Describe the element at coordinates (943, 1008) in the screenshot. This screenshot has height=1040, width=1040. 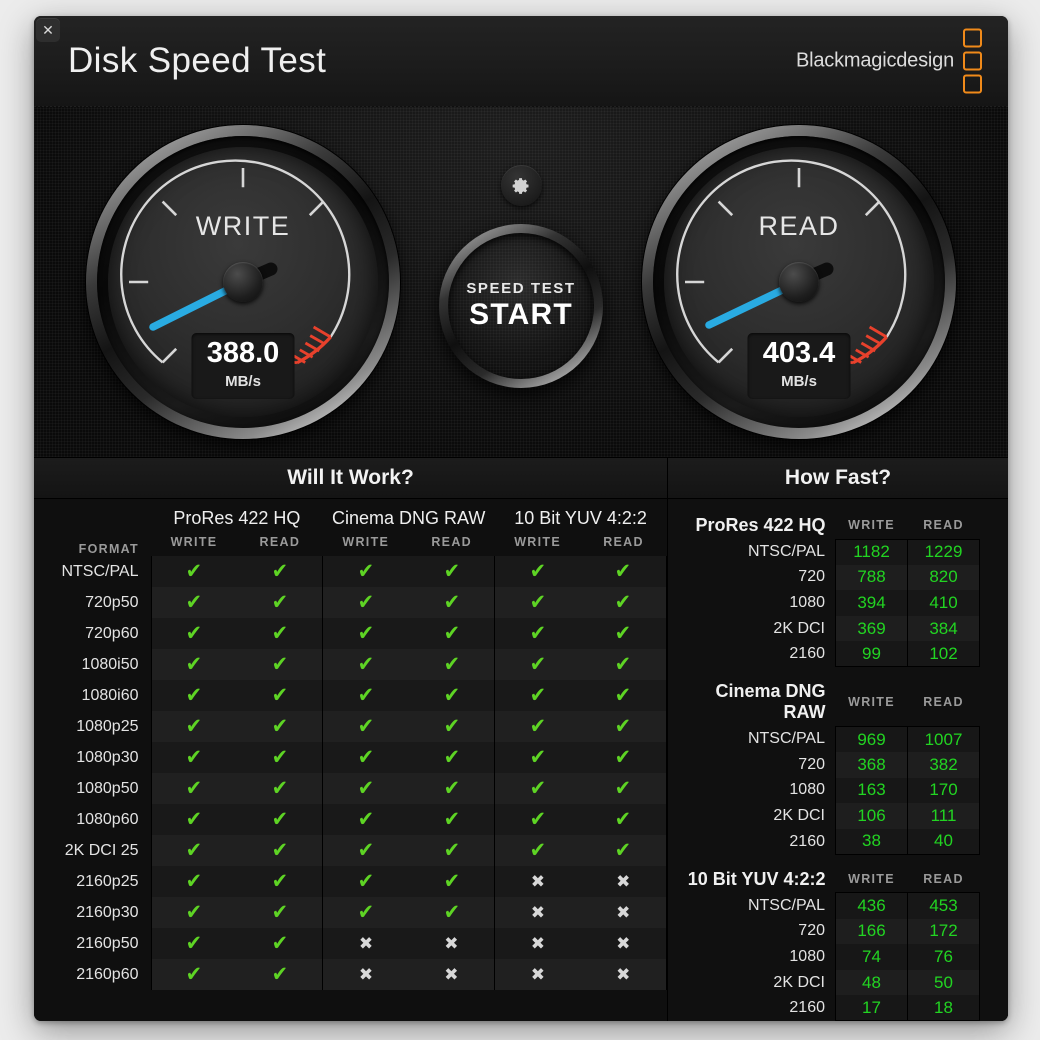
I see `read-speed-value: 18` at that location.